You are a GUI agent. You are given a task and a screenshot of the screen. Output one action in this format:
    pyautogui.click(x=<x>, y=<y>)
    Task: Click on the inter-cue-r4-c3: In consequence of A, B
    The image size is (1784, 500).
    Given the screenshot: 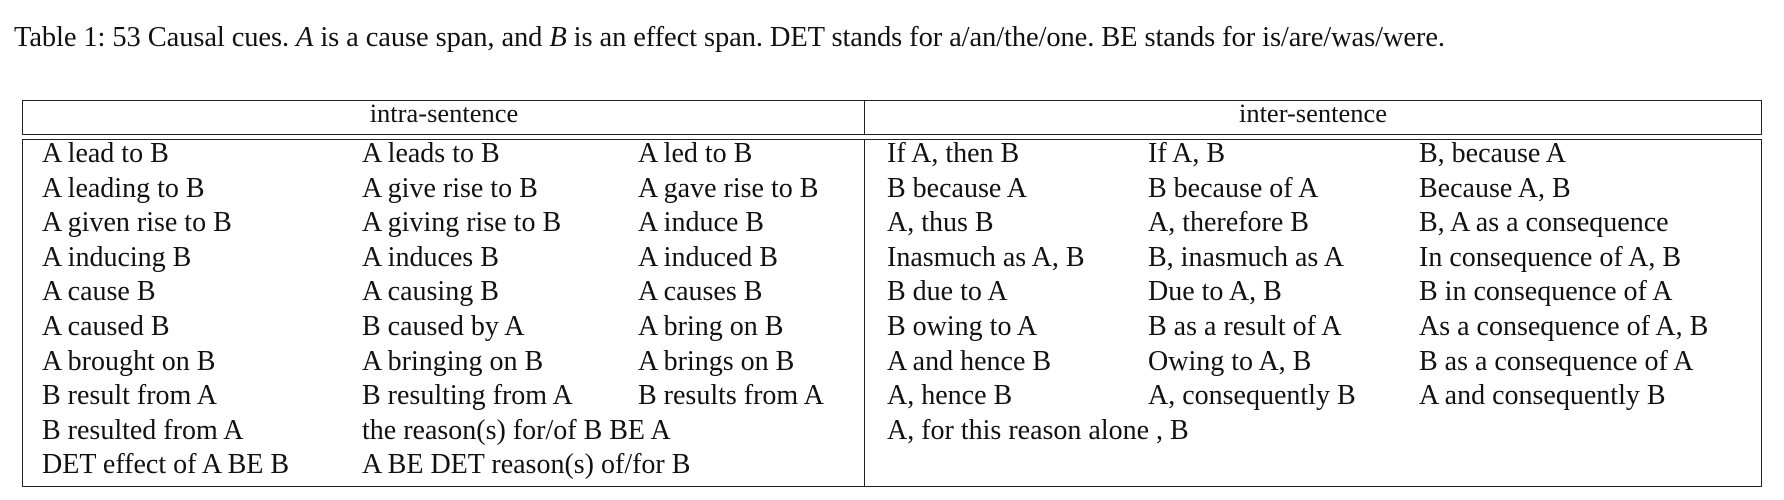 What is the action you would take?
    pyautogui.click(x=1550, y=257)
    